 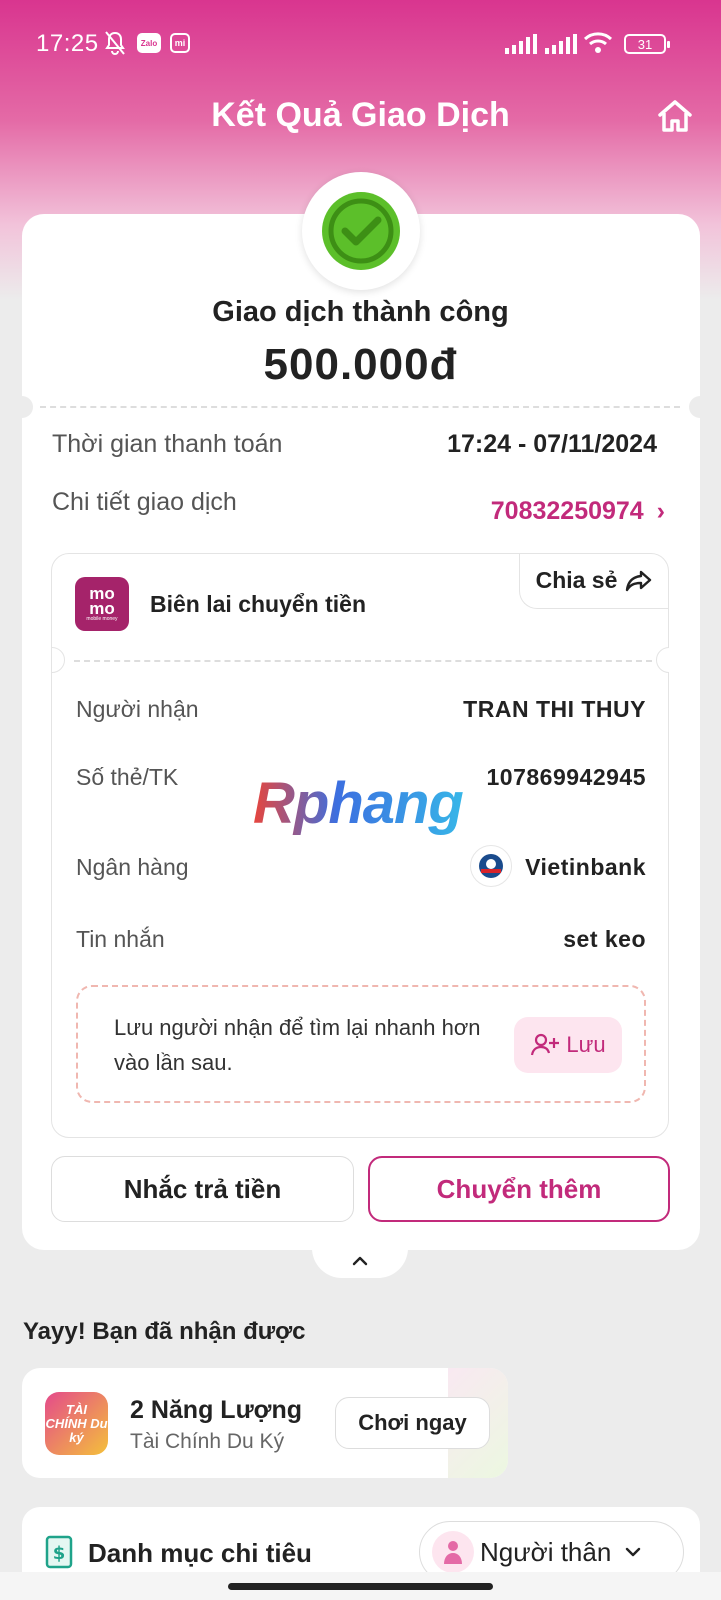 I want to click on mi-icon: mi, so click(x=180, y=43).